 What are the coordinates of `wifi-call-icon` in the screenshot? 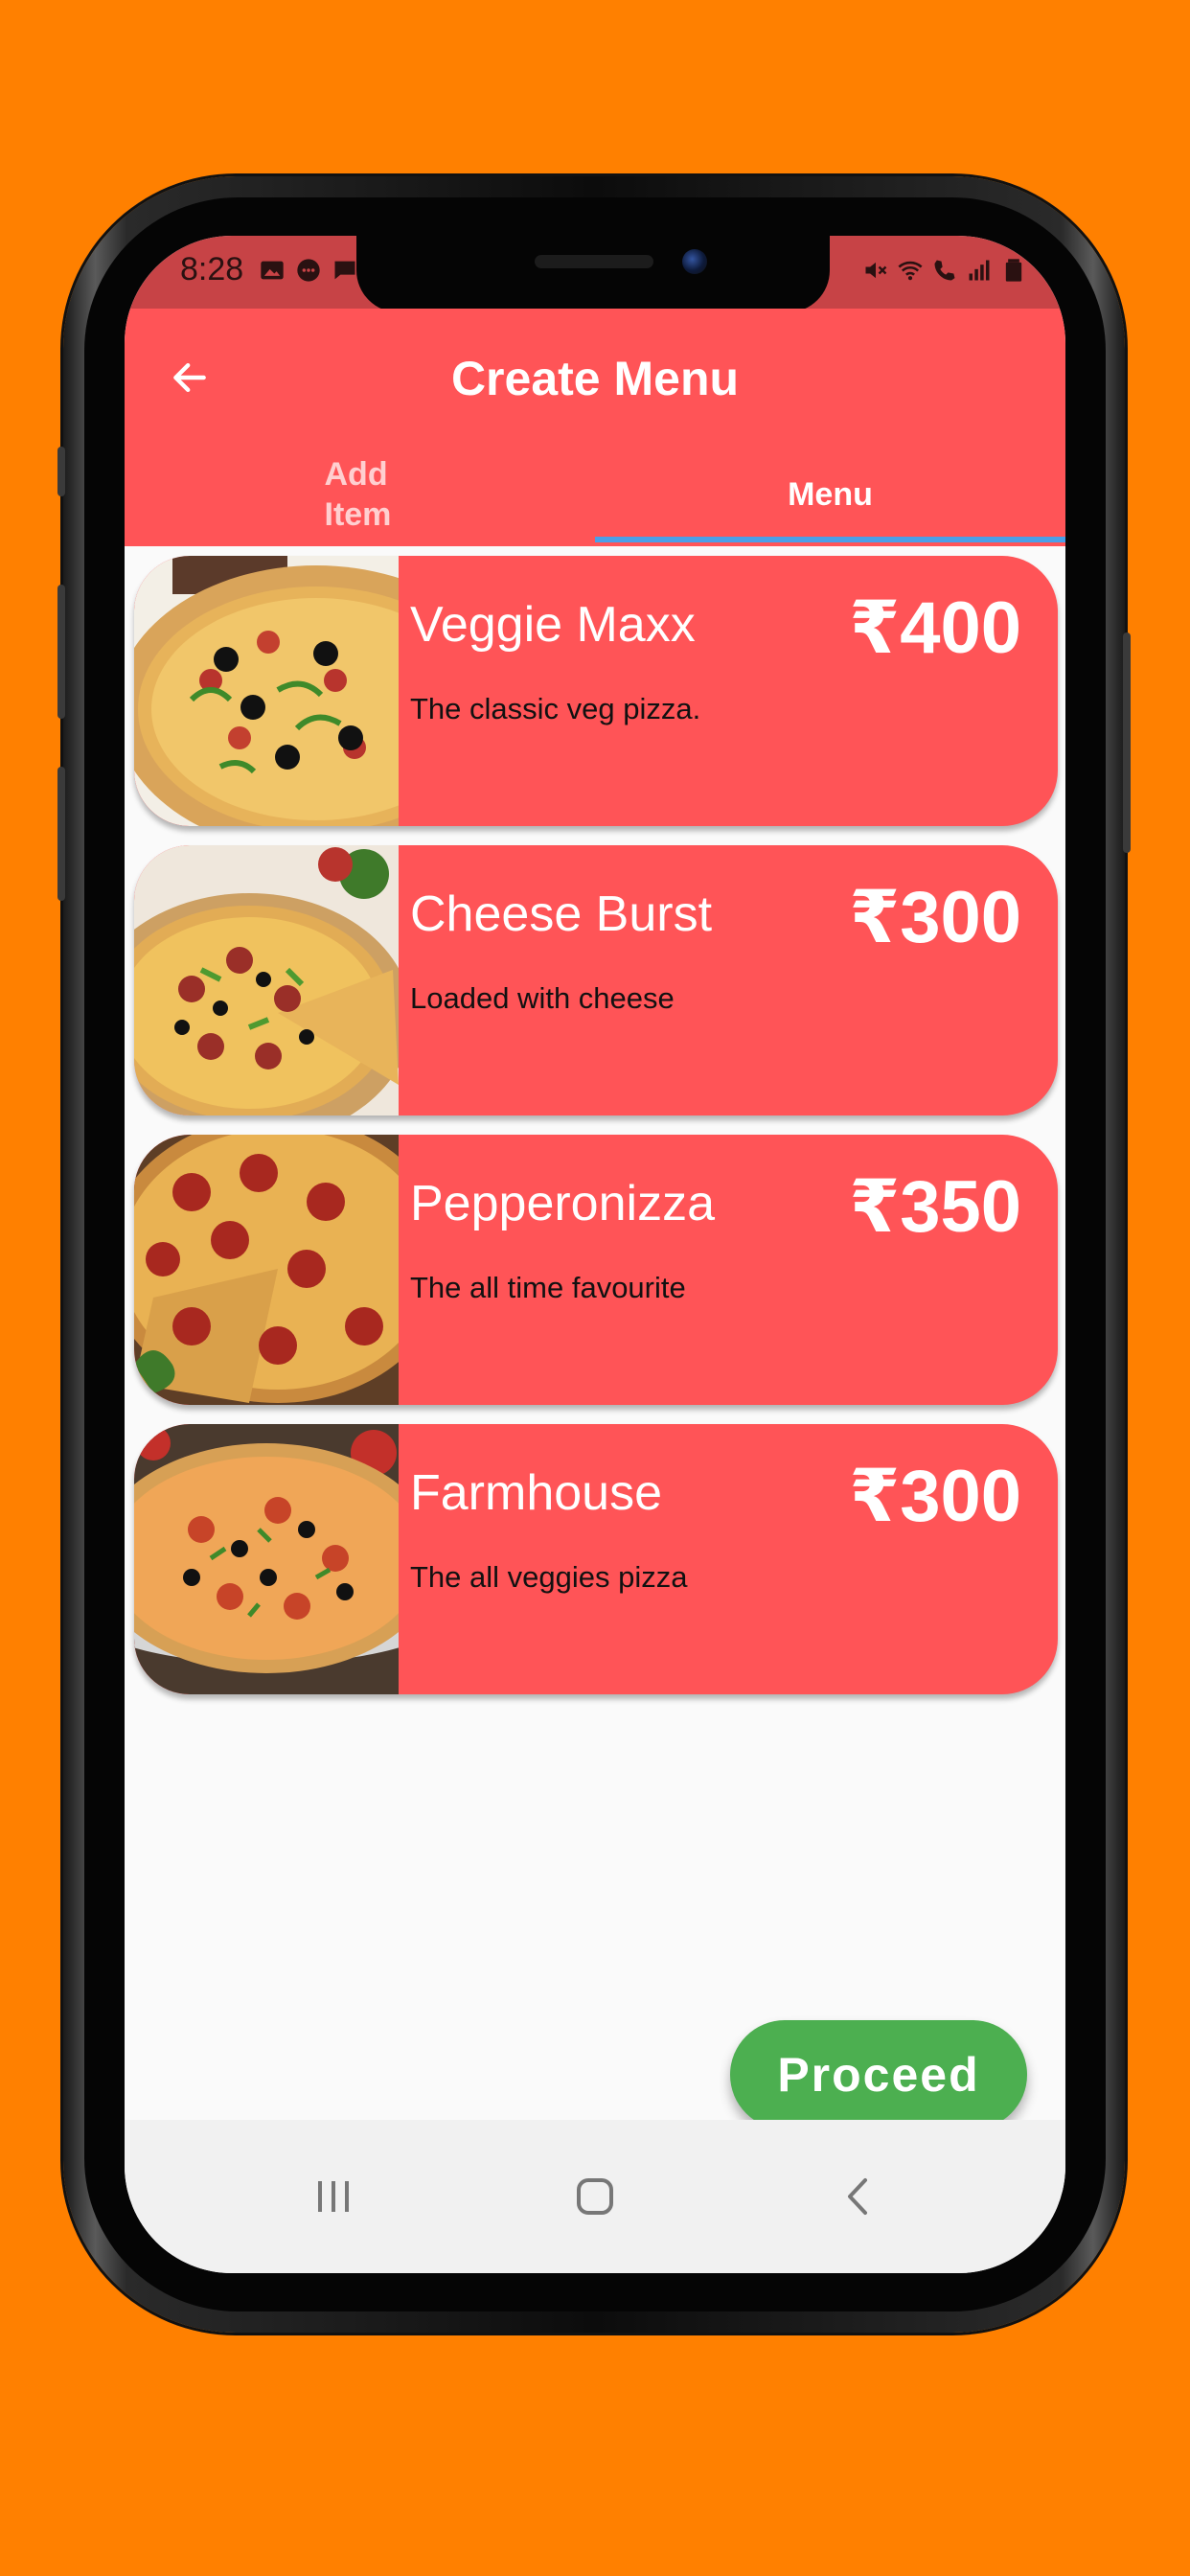 It's located at (945, 270).